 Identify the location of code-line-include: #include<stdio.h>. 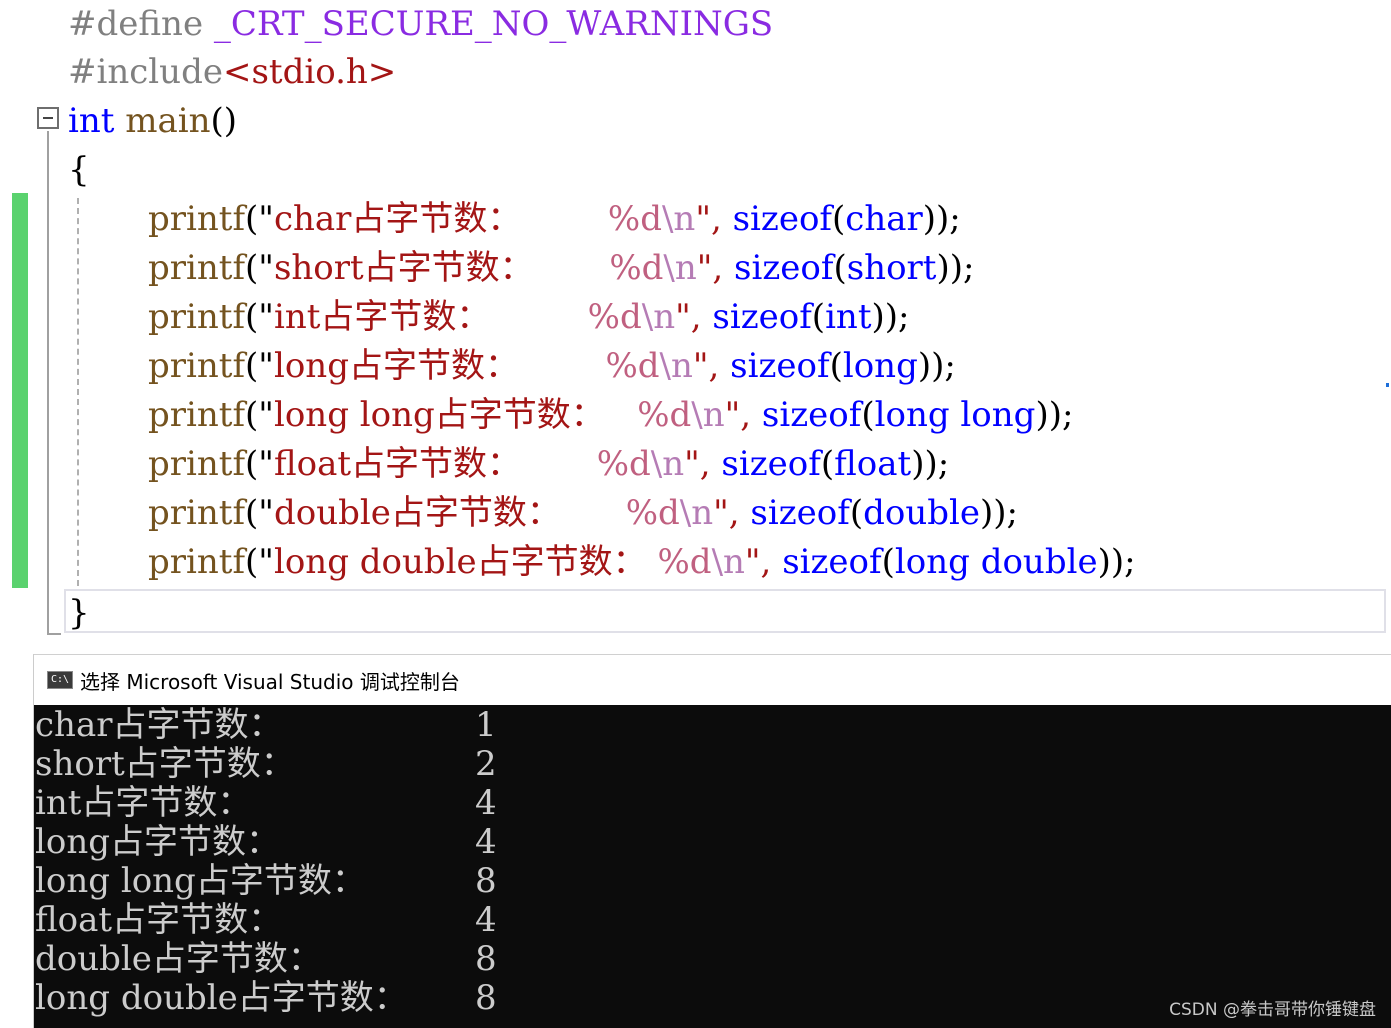
(232, 72).